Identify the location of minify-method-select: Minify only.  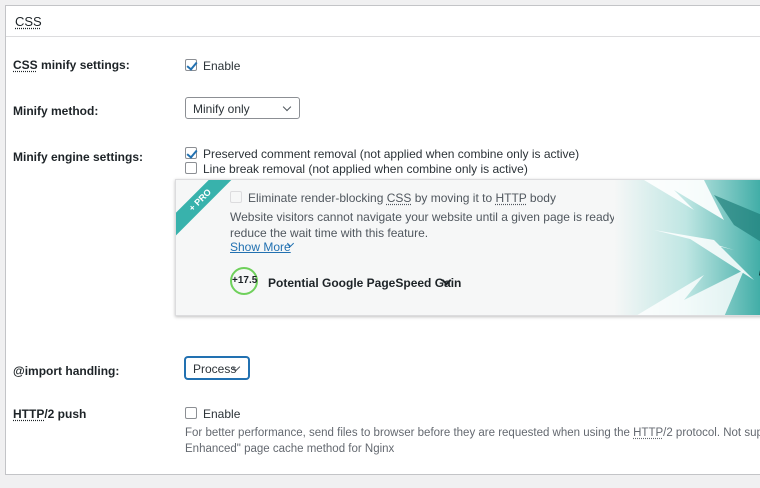
(242, 108).